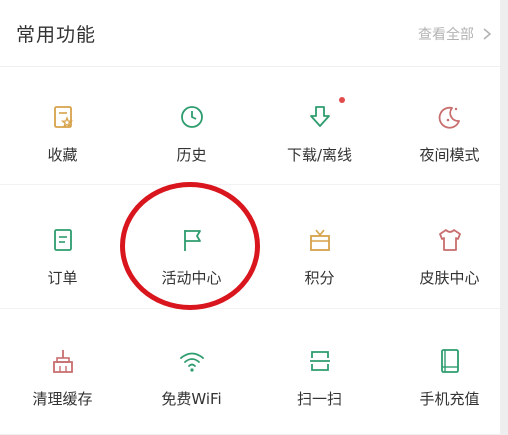 This screenshot has width=508, height=435. I want to click on grid-item-free-wifi: 免费WiFi, so click(191, 385).